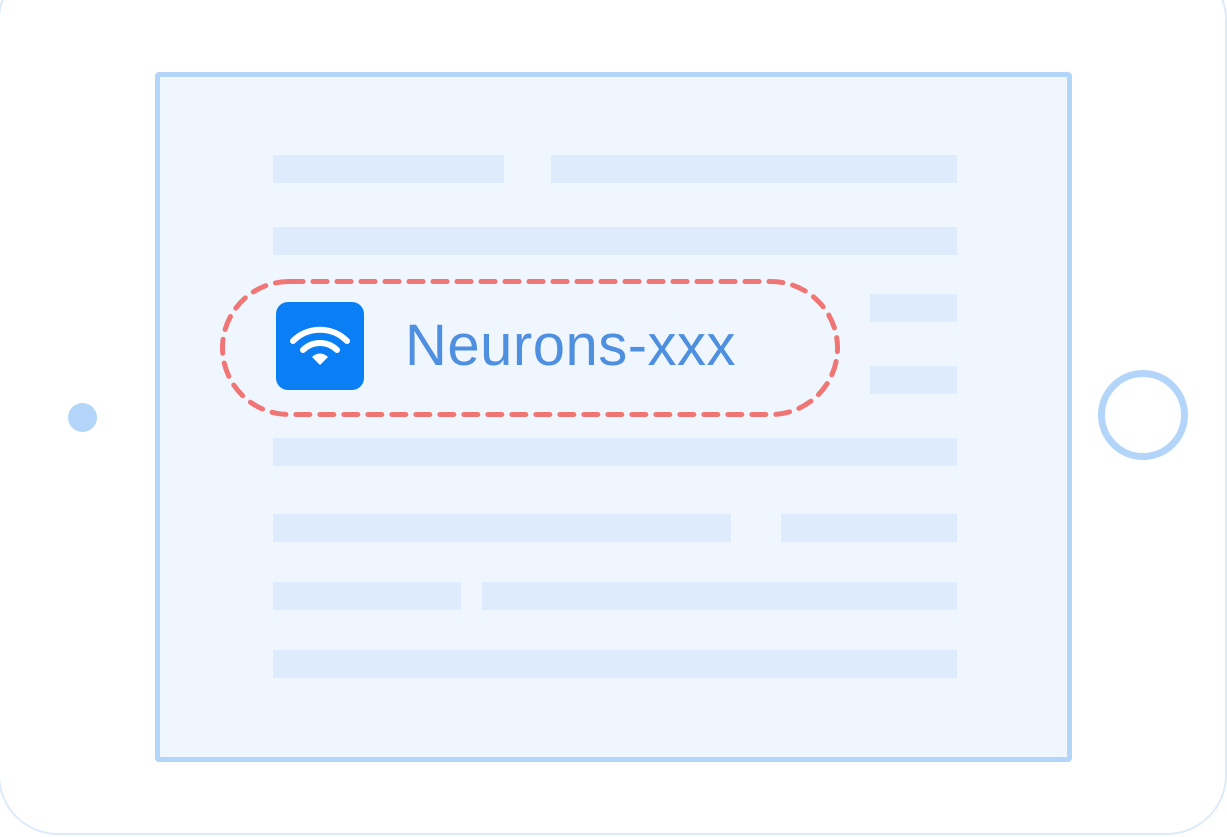  What do you see at coordinates (1143, 415) in the screenshot?
I see `home-button` at bounding box center [1143, 415].